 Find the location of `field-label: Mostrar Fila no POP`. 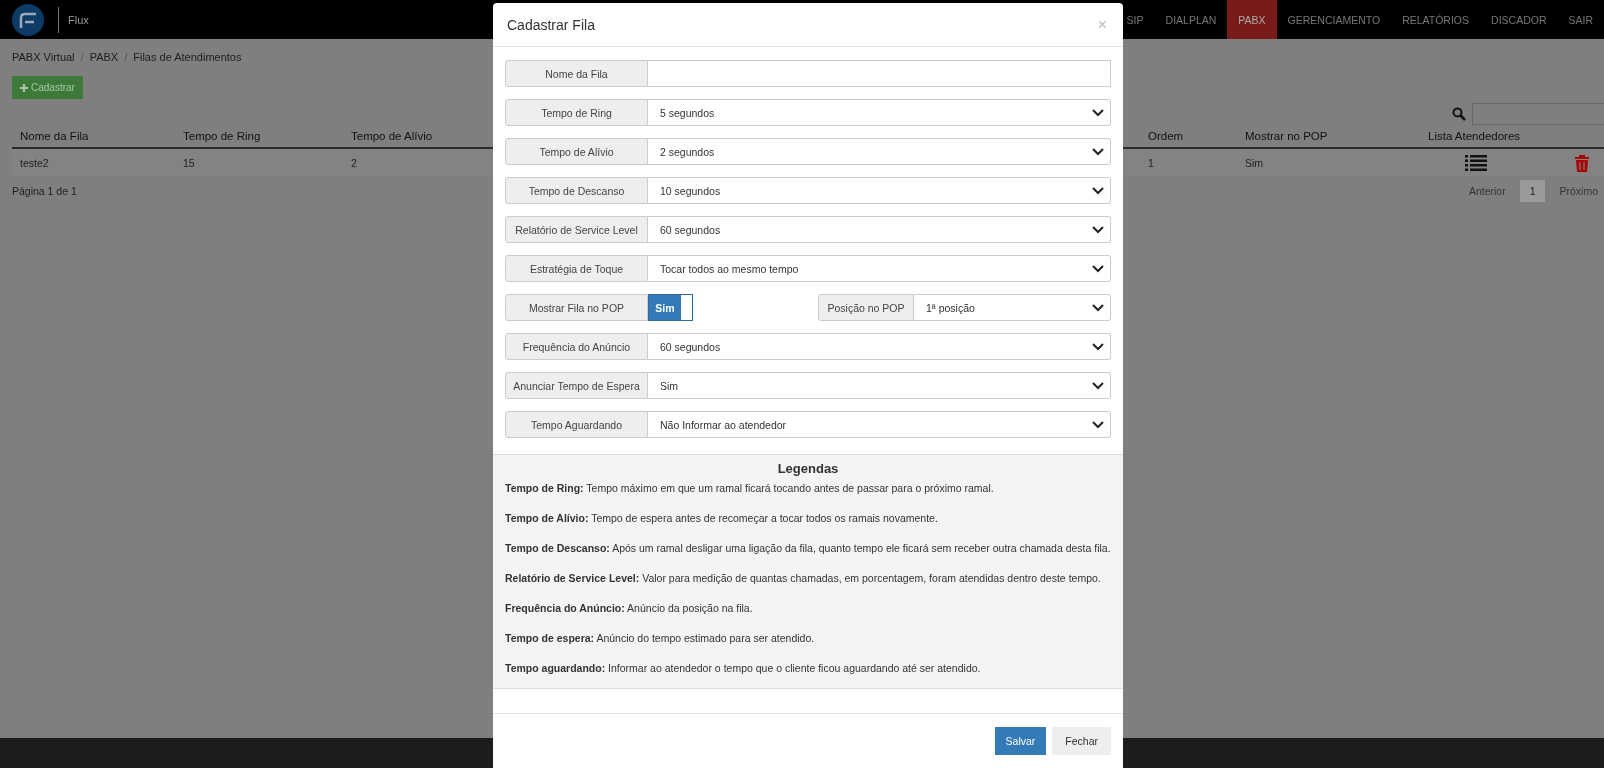

field-label: Mostrar Fila no POP is located at coordinates (576, 307).